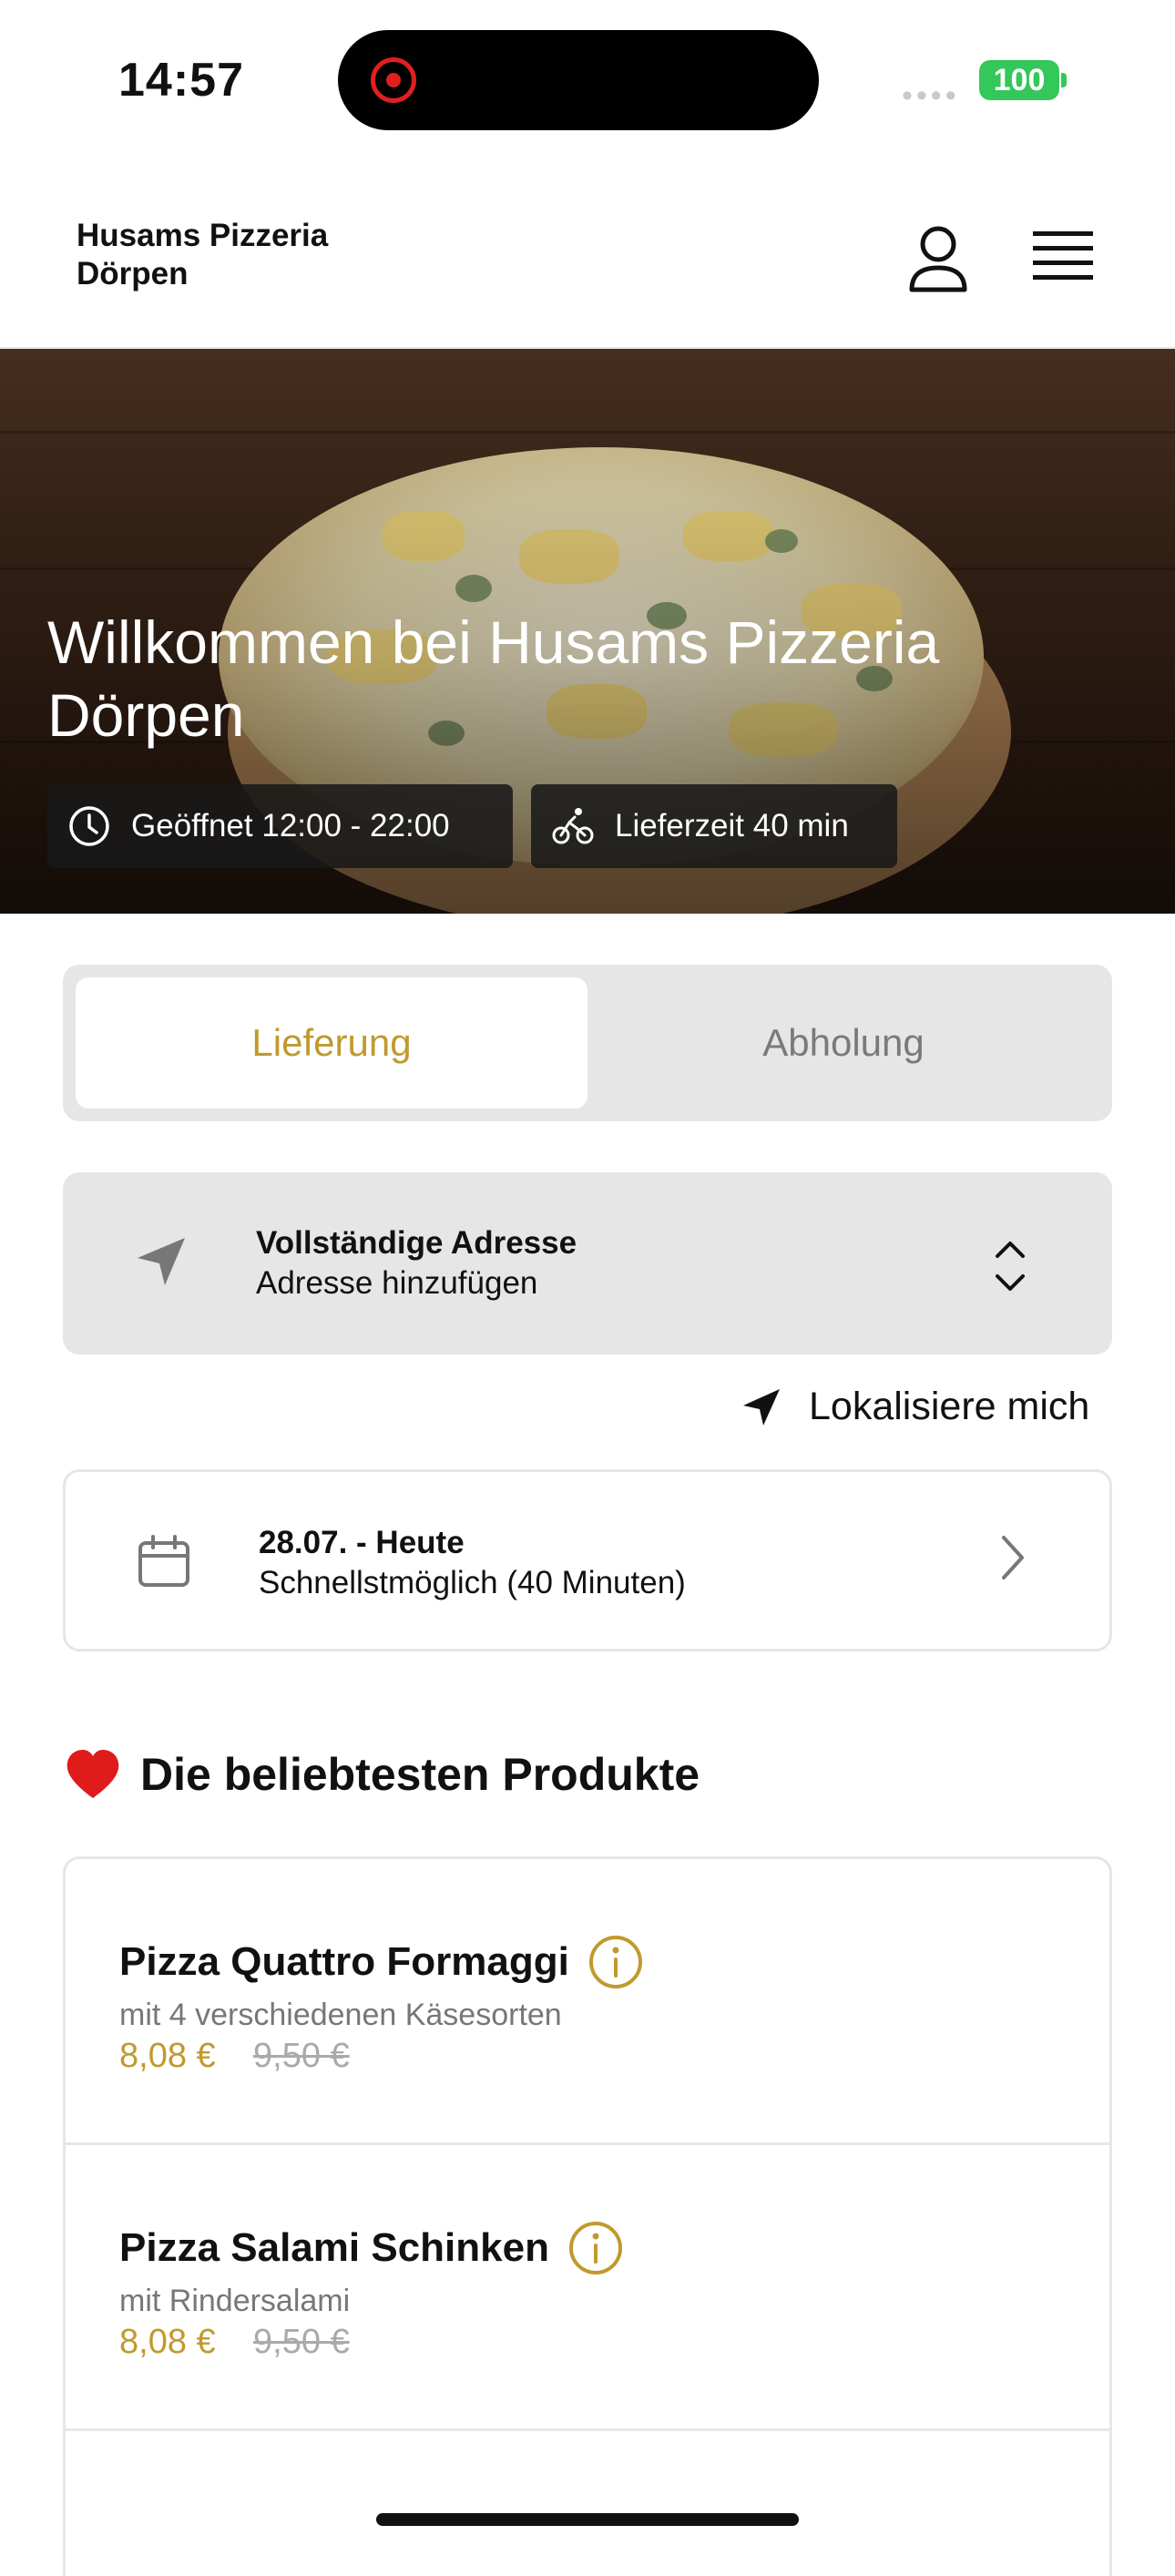  I want to click on delivery-time-badge: Lieferzeit 40 min, so click(714, 826).